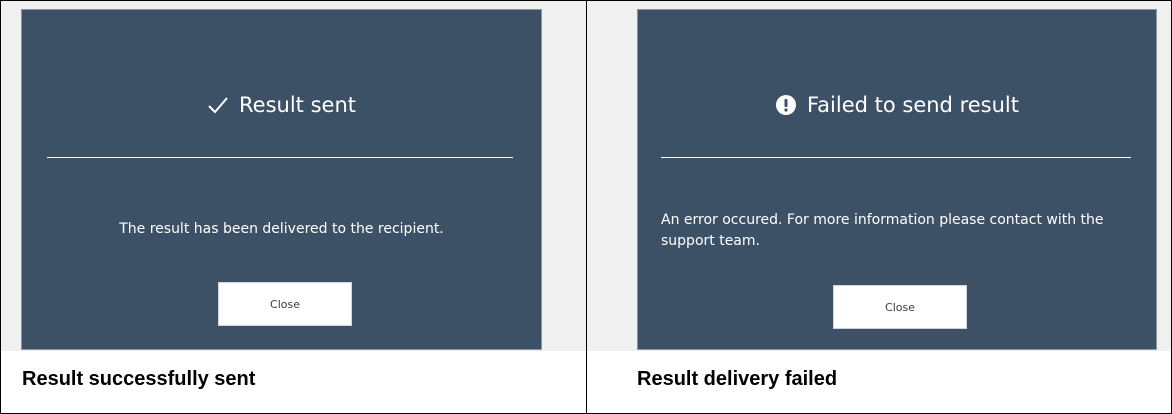 This screenshot has height=414, width=1172. What do you see at coordinates (900, 307) in the screenshot?
I see `failure-close-button: Close` at bounding box center [900, 307].